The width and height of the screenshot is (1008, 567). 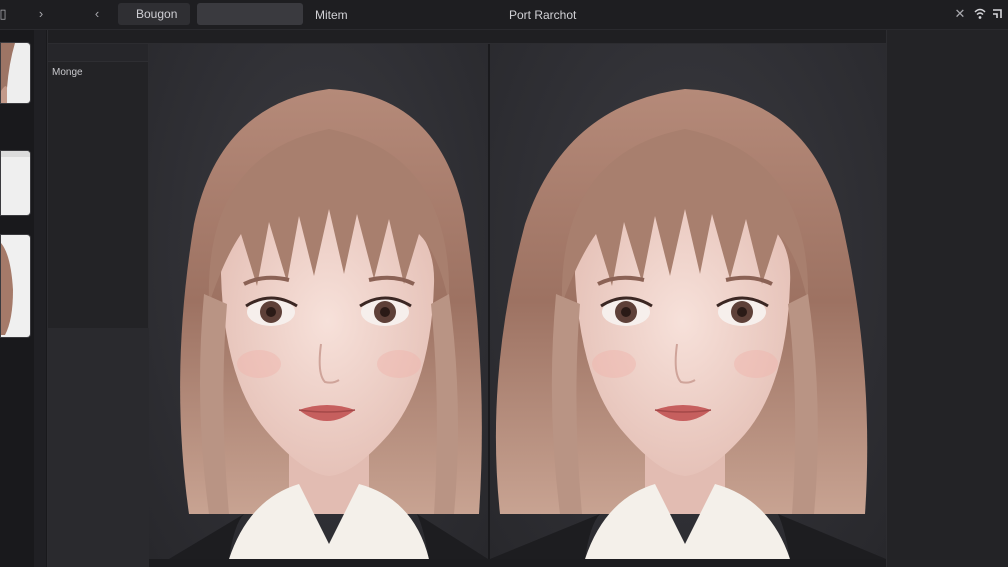 What do you see at coordinates (67, 72) in the screenshot?
I see `layers-panel-label: Monge` at bounding box center [67, 72].